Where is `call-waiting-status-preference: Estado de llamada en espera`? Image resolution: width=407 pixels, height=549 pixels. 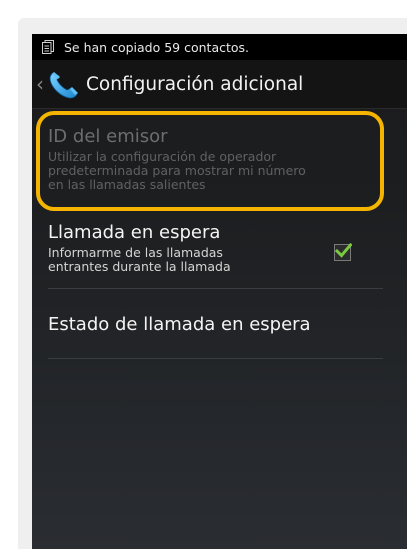
call-waiting-status-preference: Estado de llamada en espera is located at coordinates (215, 325).